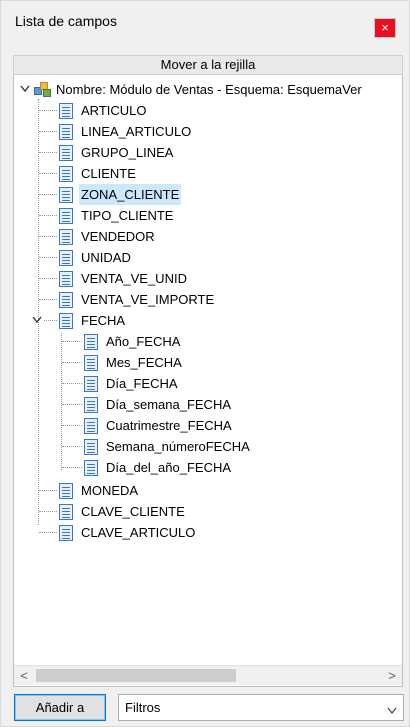 The width and height of the screenshot is (410, 727). What do you see at coordinates (110, 490) in the screenshot?
I see `field-label: MONEDA` at bounding box center [110, 490].